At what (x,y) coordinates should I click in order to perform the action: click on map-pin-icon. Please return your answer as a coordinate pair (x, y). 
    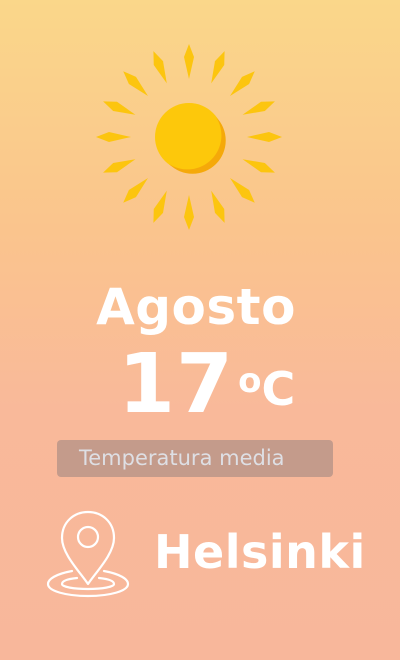
    Looking at the image, I should click on (88, 554).